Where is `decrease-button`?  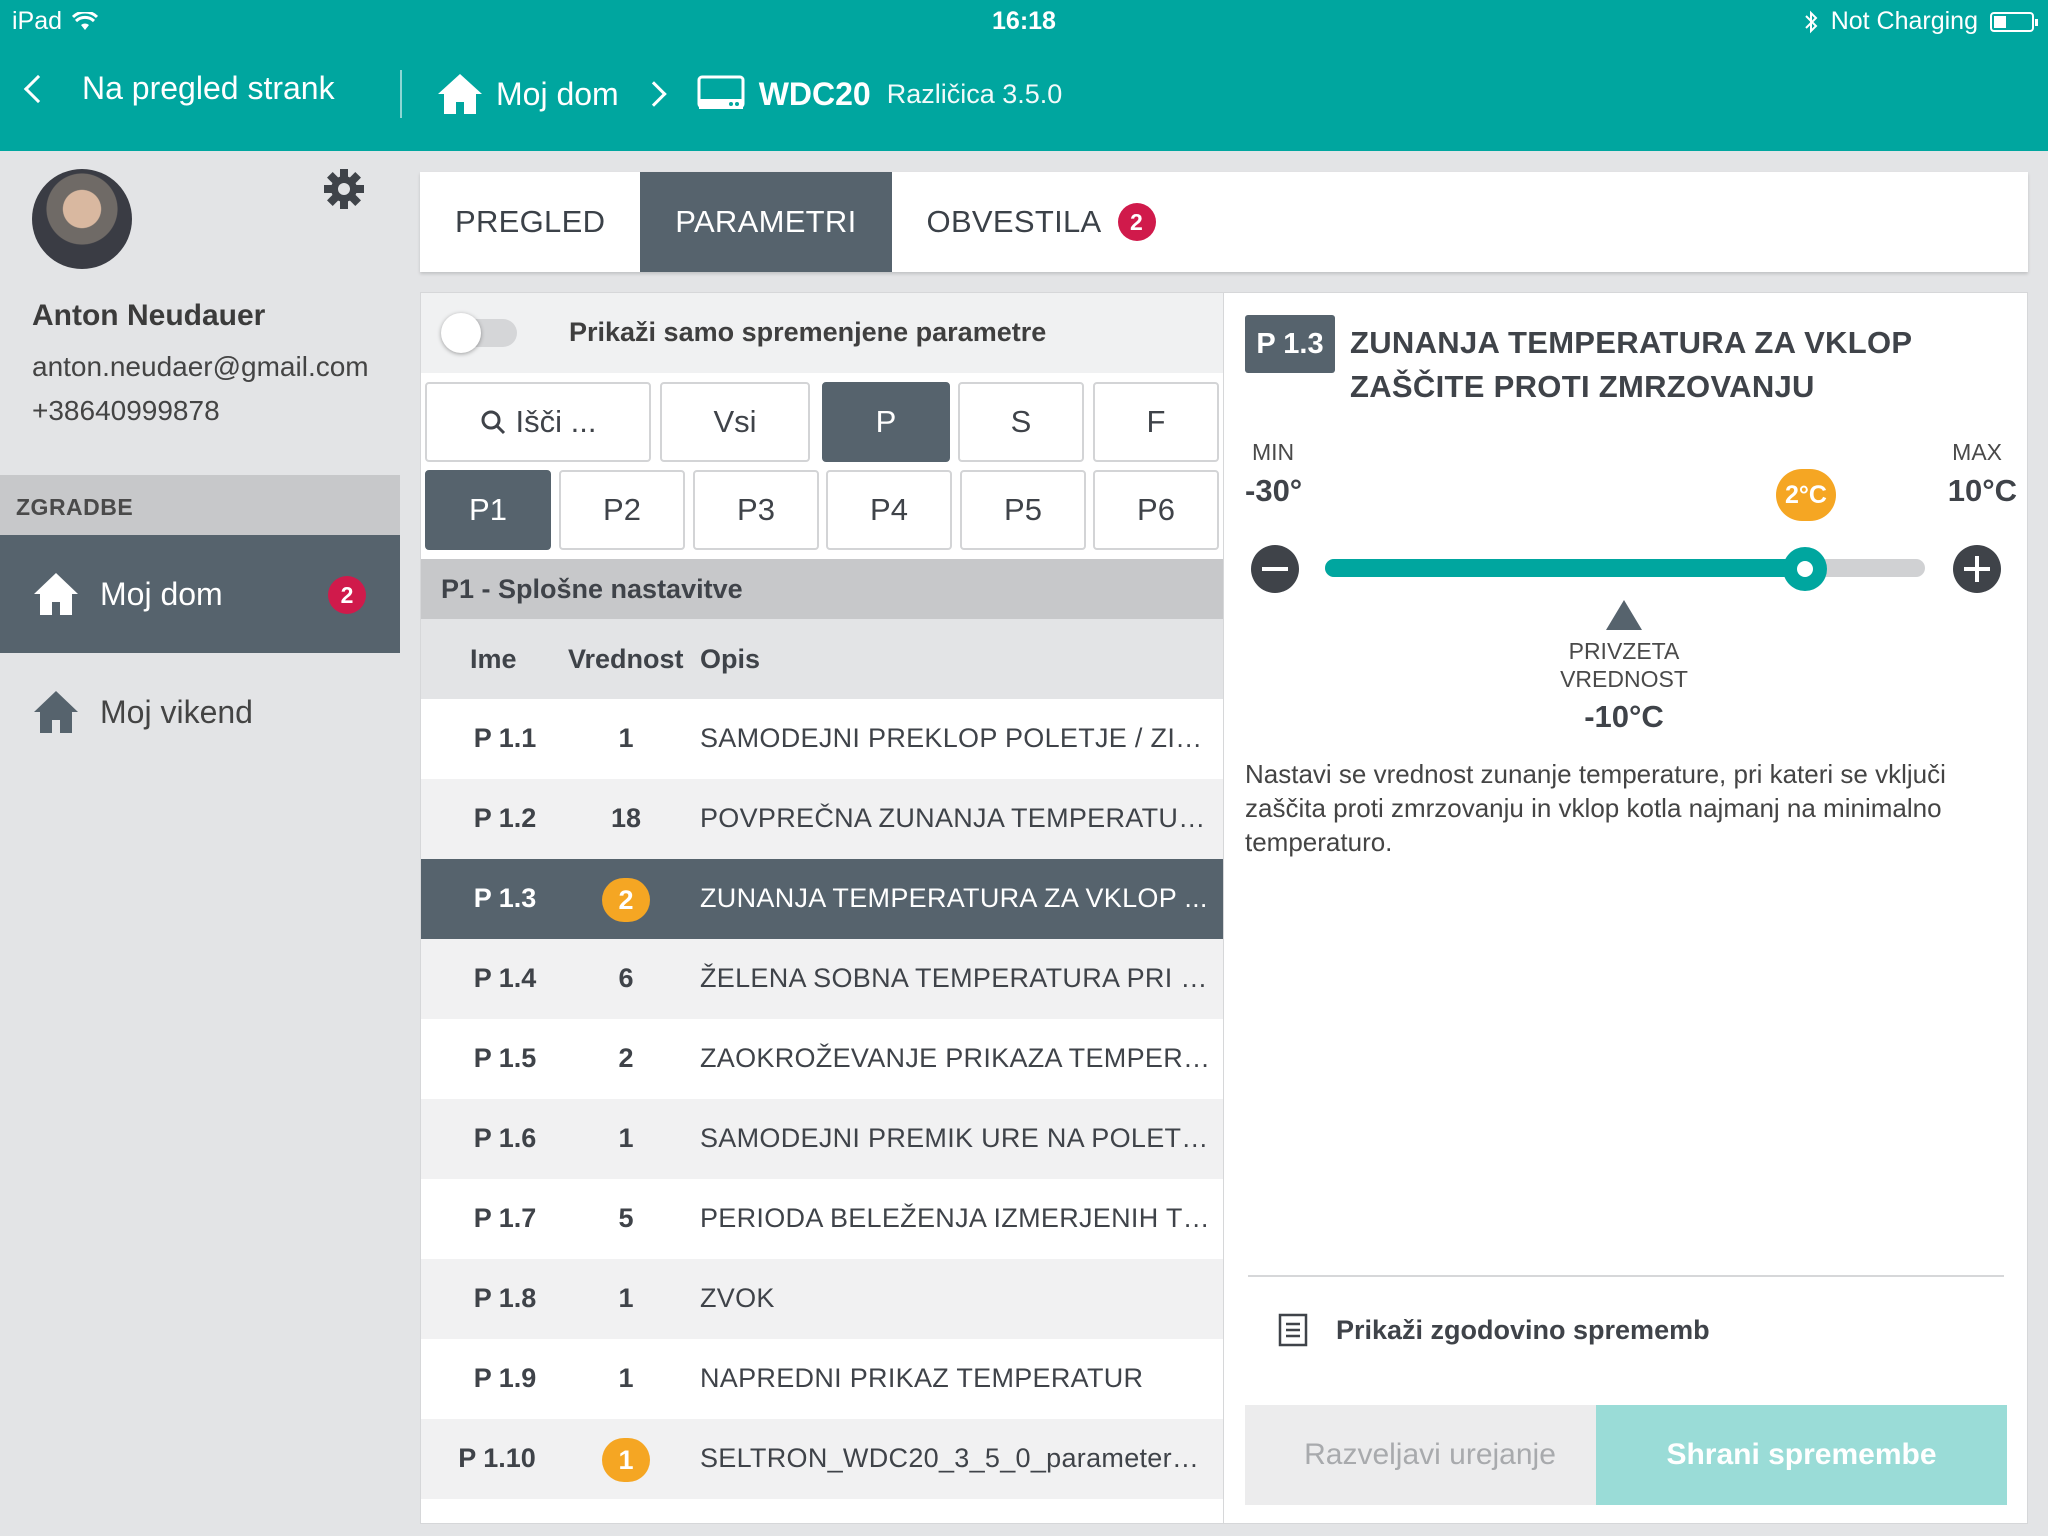
decrease-button is located at coordinates (1275, 569).